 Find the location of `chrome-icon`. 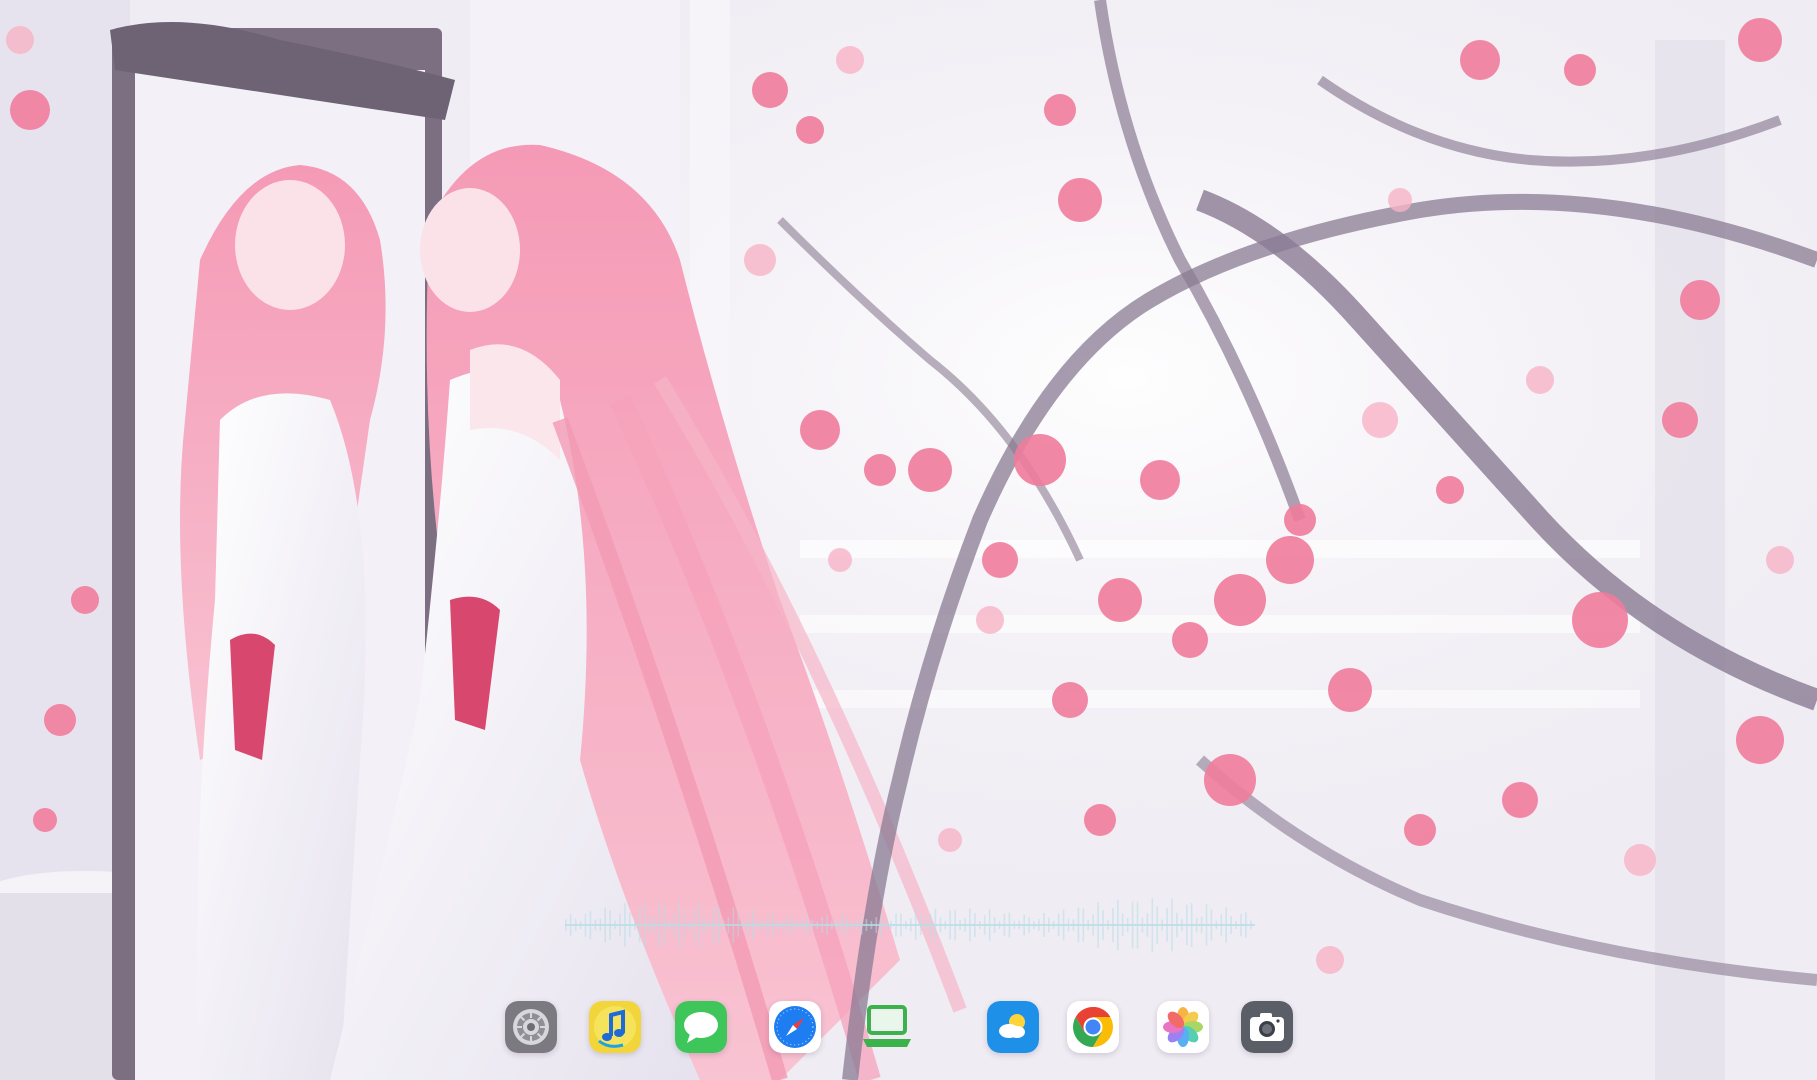

chrome-icon is located at coordinates (1093, 1027).